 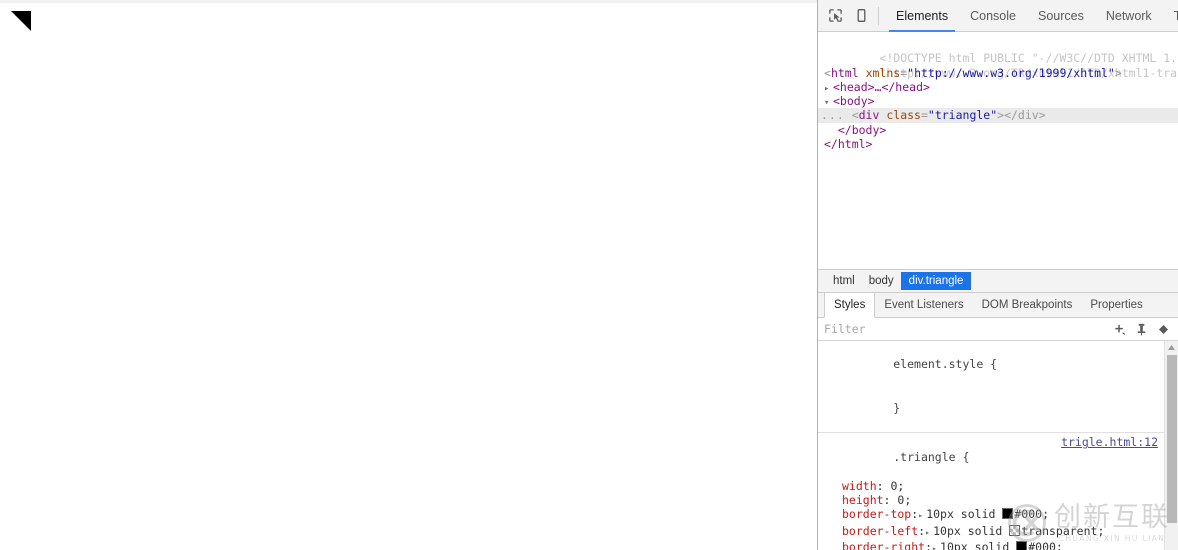 What do you see at coordinates (21, 21) in the screenshot?
I see `triangle-shape` at bounding box center [21, 21].